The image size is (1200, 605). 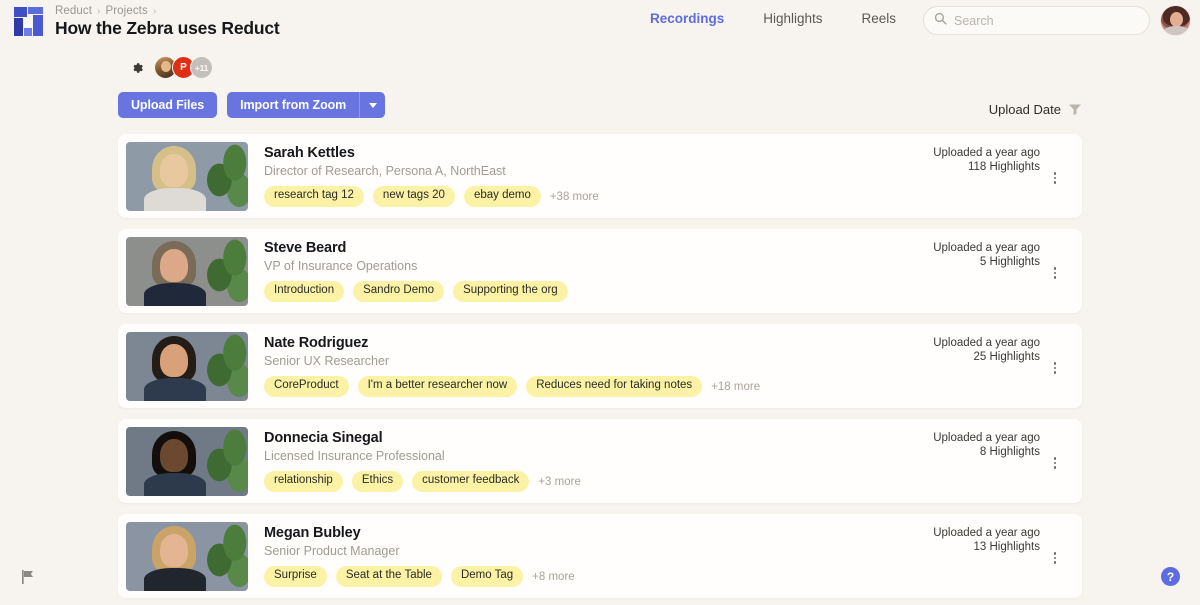 What do you see at coordinates (673, 576) in the screenshot?
I see `tag-list: Surprise Seat at the Table Demo Tag +8 more` at bounding box center [673, 576].